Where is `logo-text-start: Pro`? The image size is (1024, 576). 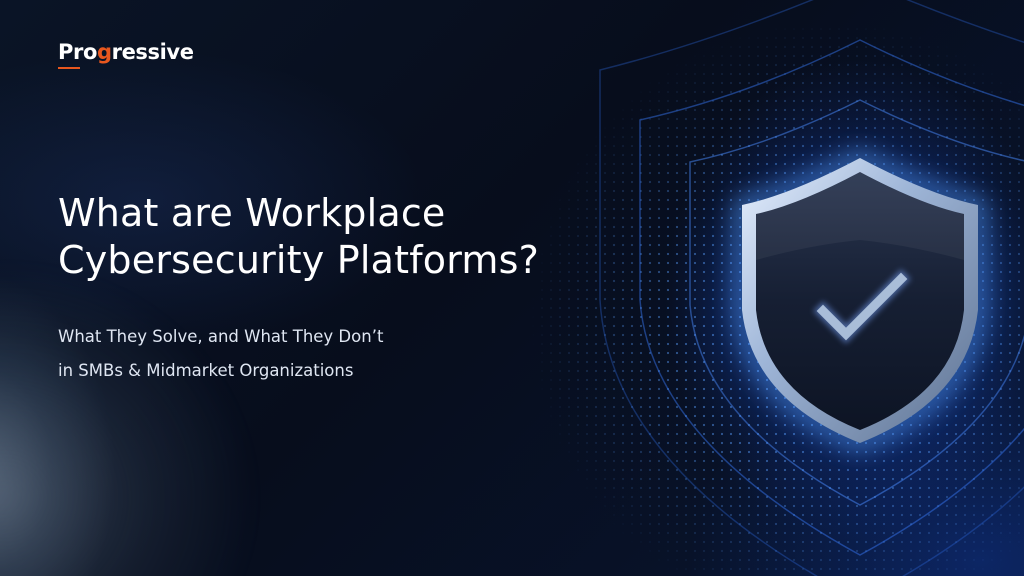 logo-text-start: Pro is located at coordinates (77, 52).